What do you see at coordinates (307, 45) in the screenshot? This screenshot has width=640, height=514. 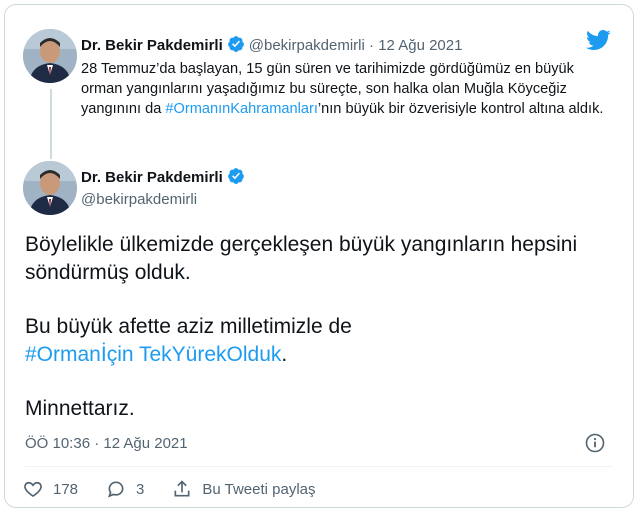 I see `quoted-author-handle: @bekirpakdemirli` at bounding box center [307, 45].